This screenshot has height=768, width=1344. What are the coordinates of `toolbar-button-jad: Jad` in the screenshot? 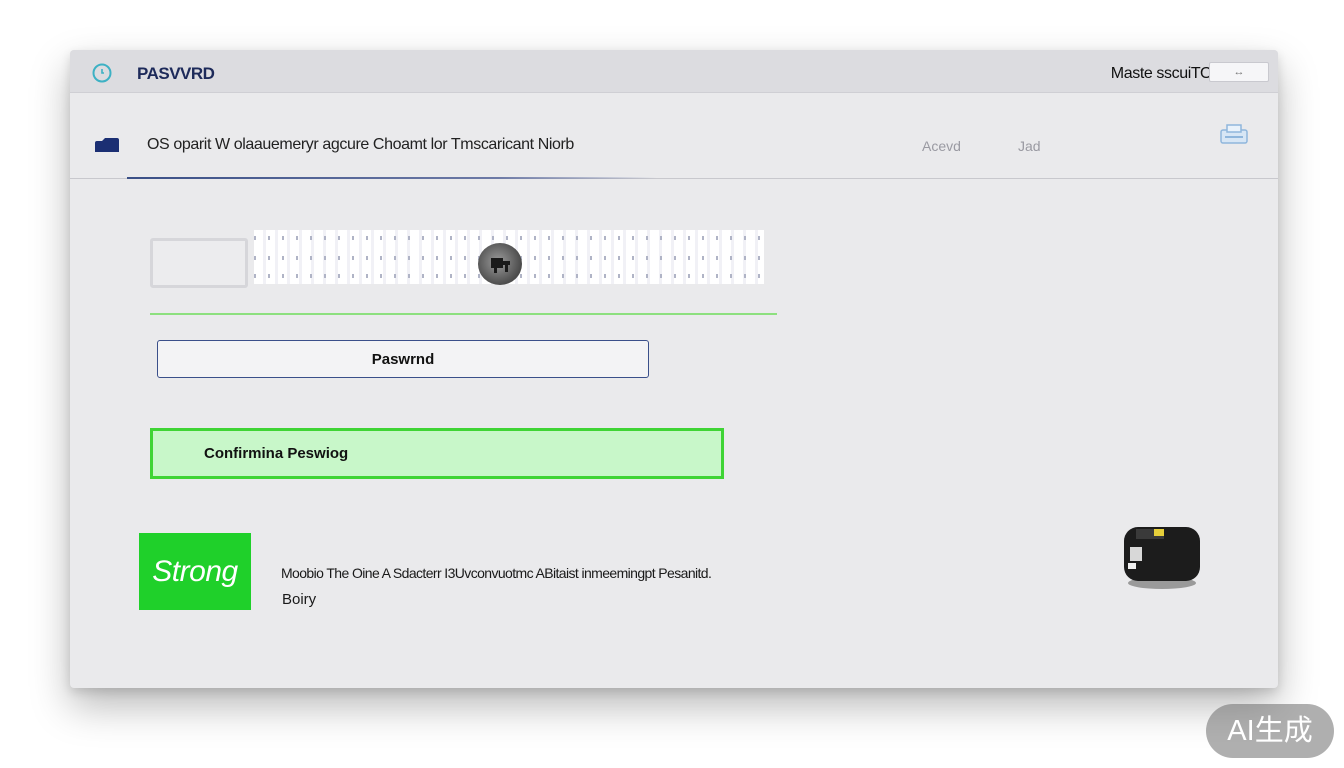 It's located at (1029, 146).